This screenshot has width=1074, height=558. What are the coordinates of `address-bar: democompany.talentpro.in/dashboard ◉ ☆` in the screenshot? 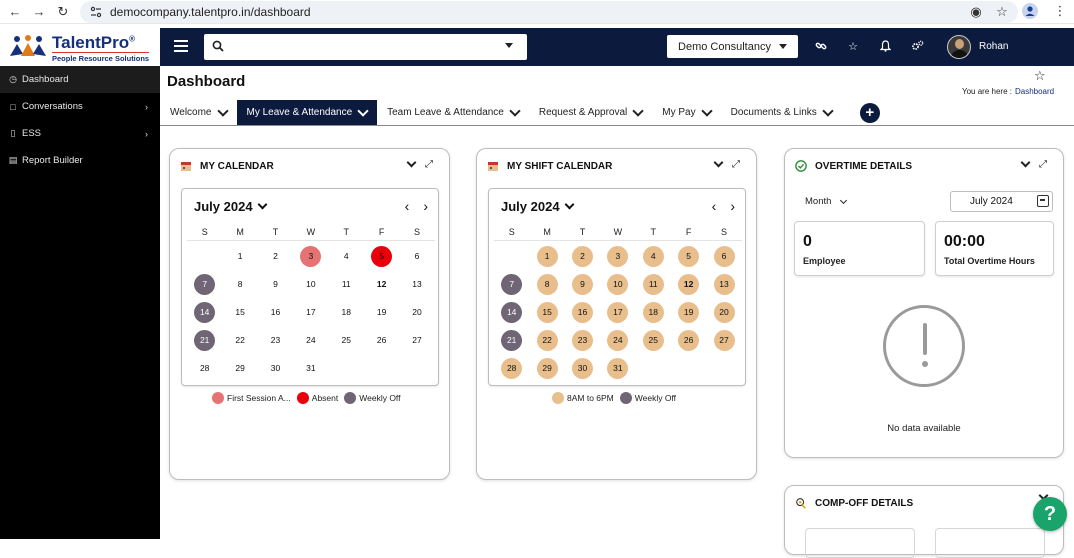 It's located at (549, 12).